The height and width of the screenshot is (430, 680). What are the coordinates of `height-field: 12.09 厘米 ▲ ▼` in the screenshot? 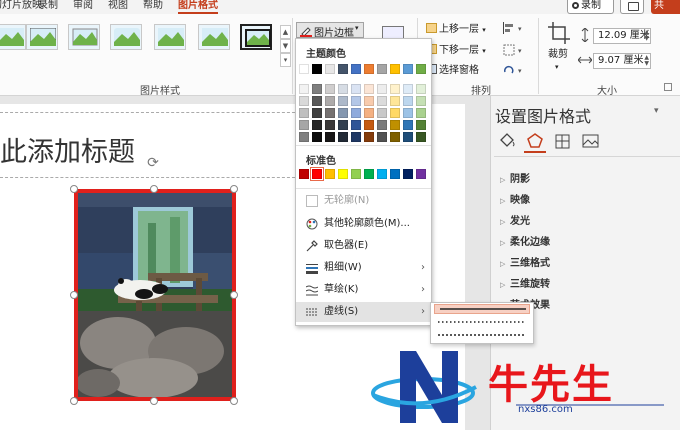 It's located at (622, 36).